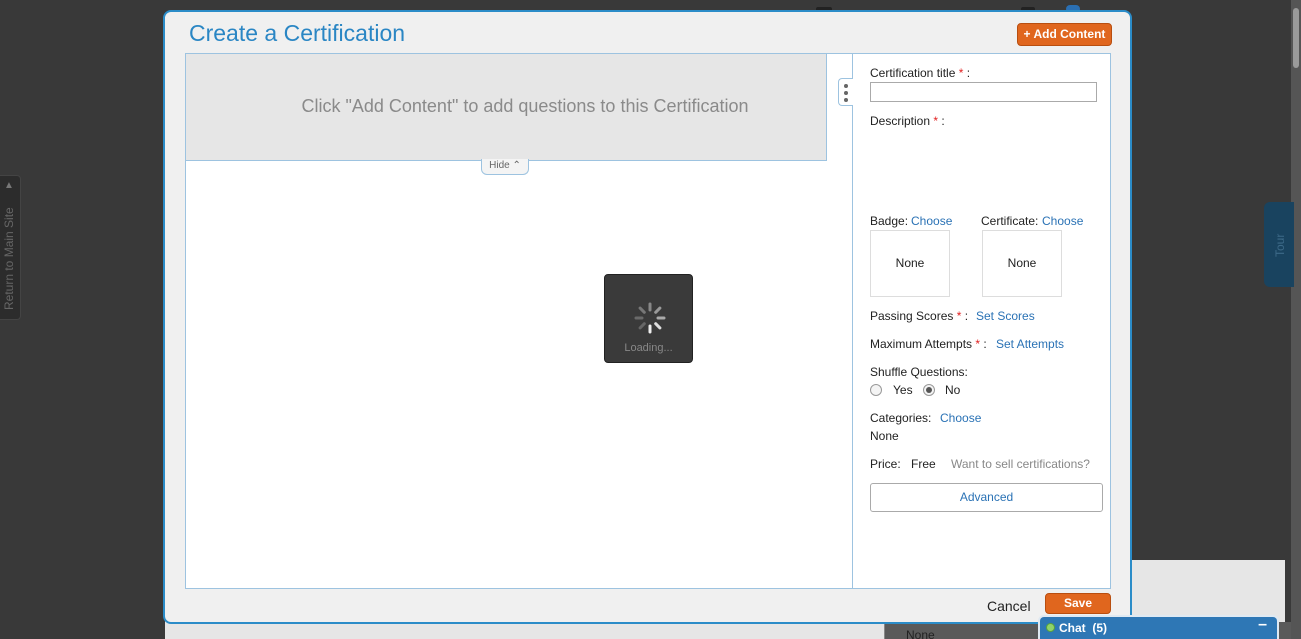  Describe the element at coordinates (986, 167) in the screenshot. I see `description-editor` at that location.